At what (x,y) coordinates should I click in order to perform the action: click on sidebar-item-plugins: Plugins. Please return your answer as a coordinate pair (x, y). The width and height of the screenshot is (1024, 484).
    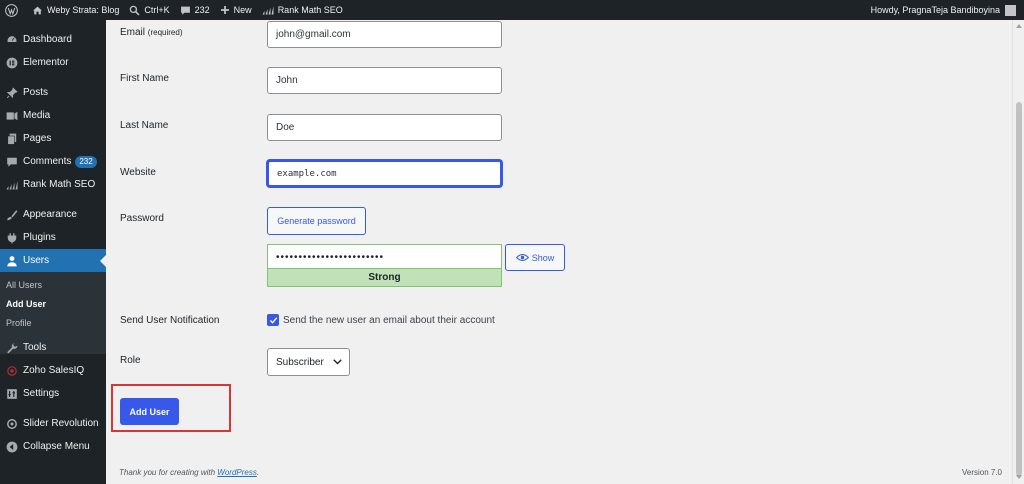
    Looking at the image, I should click on (53, 237).